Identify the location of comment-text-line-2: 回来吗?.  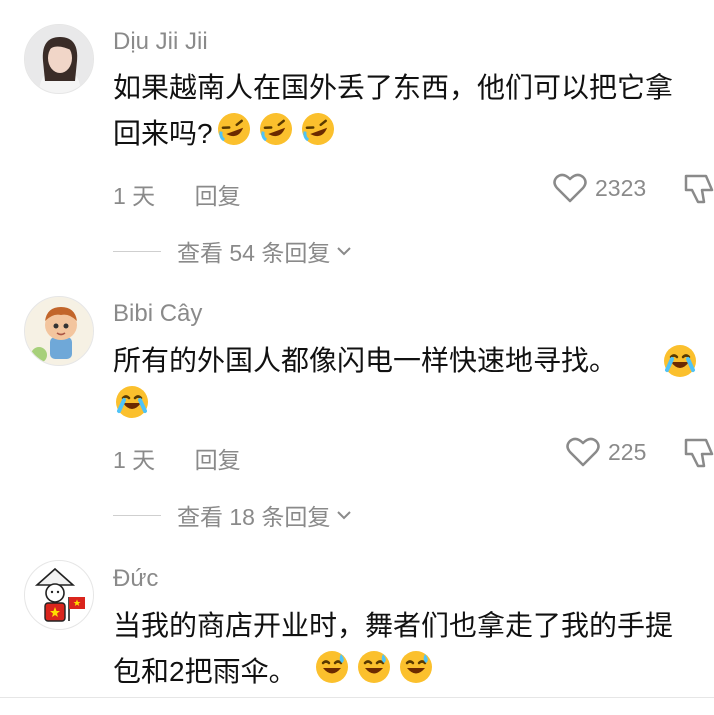
(413, 135).